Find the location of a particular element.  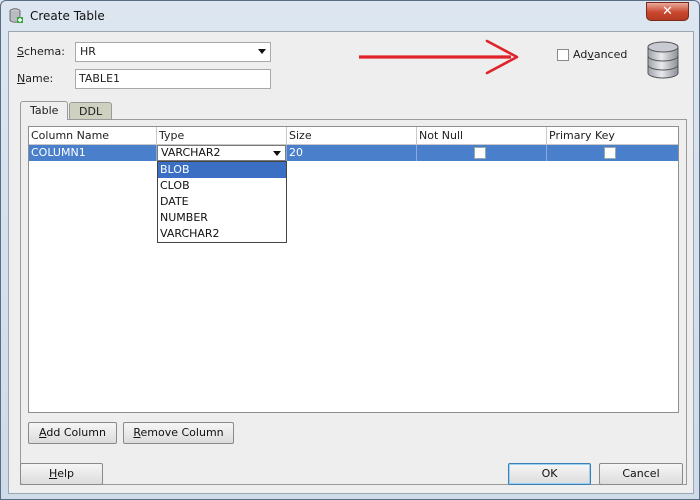

cell-size: 20 is located at coordinates (352, 153).